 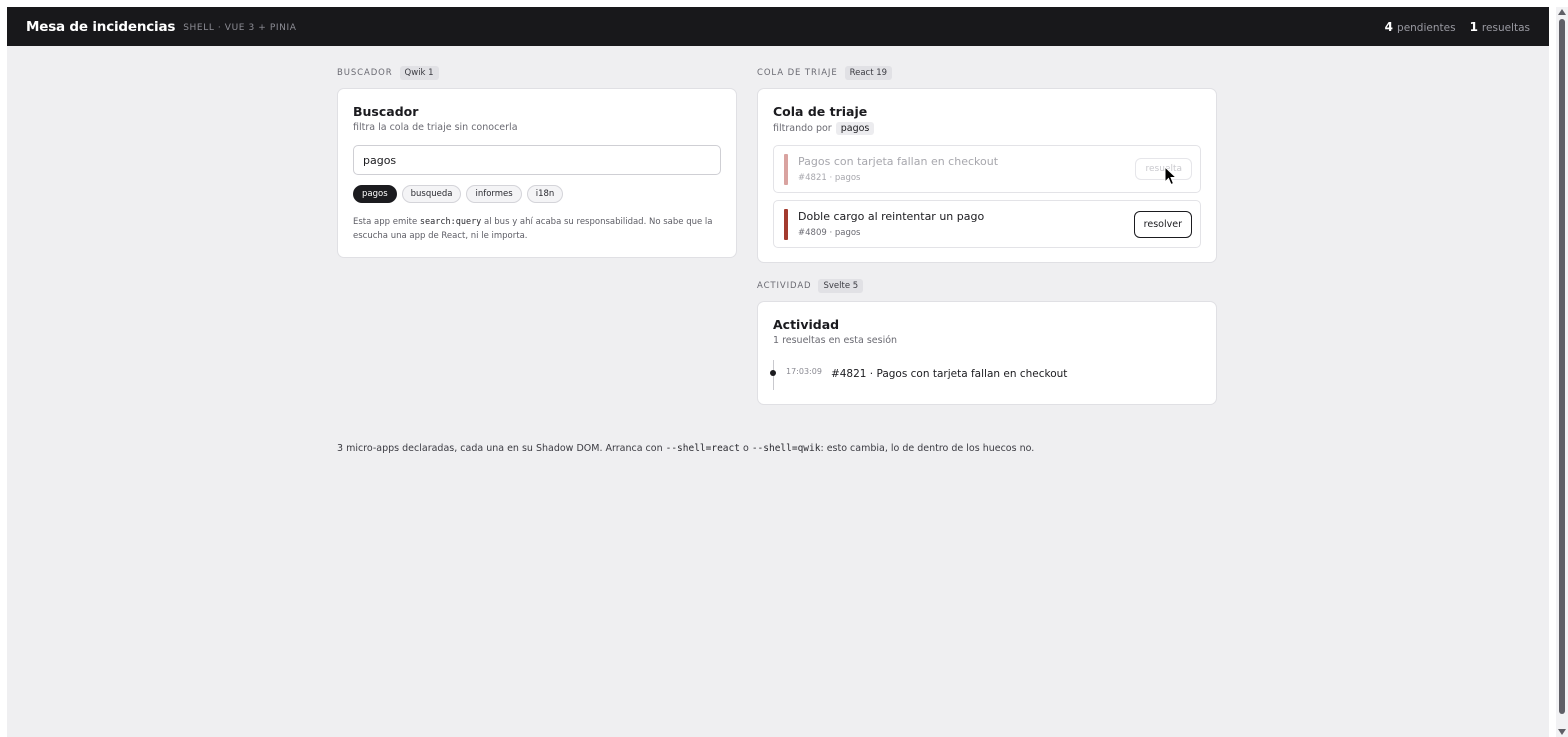 I want to click on search-input, so click(x=537, y=160).